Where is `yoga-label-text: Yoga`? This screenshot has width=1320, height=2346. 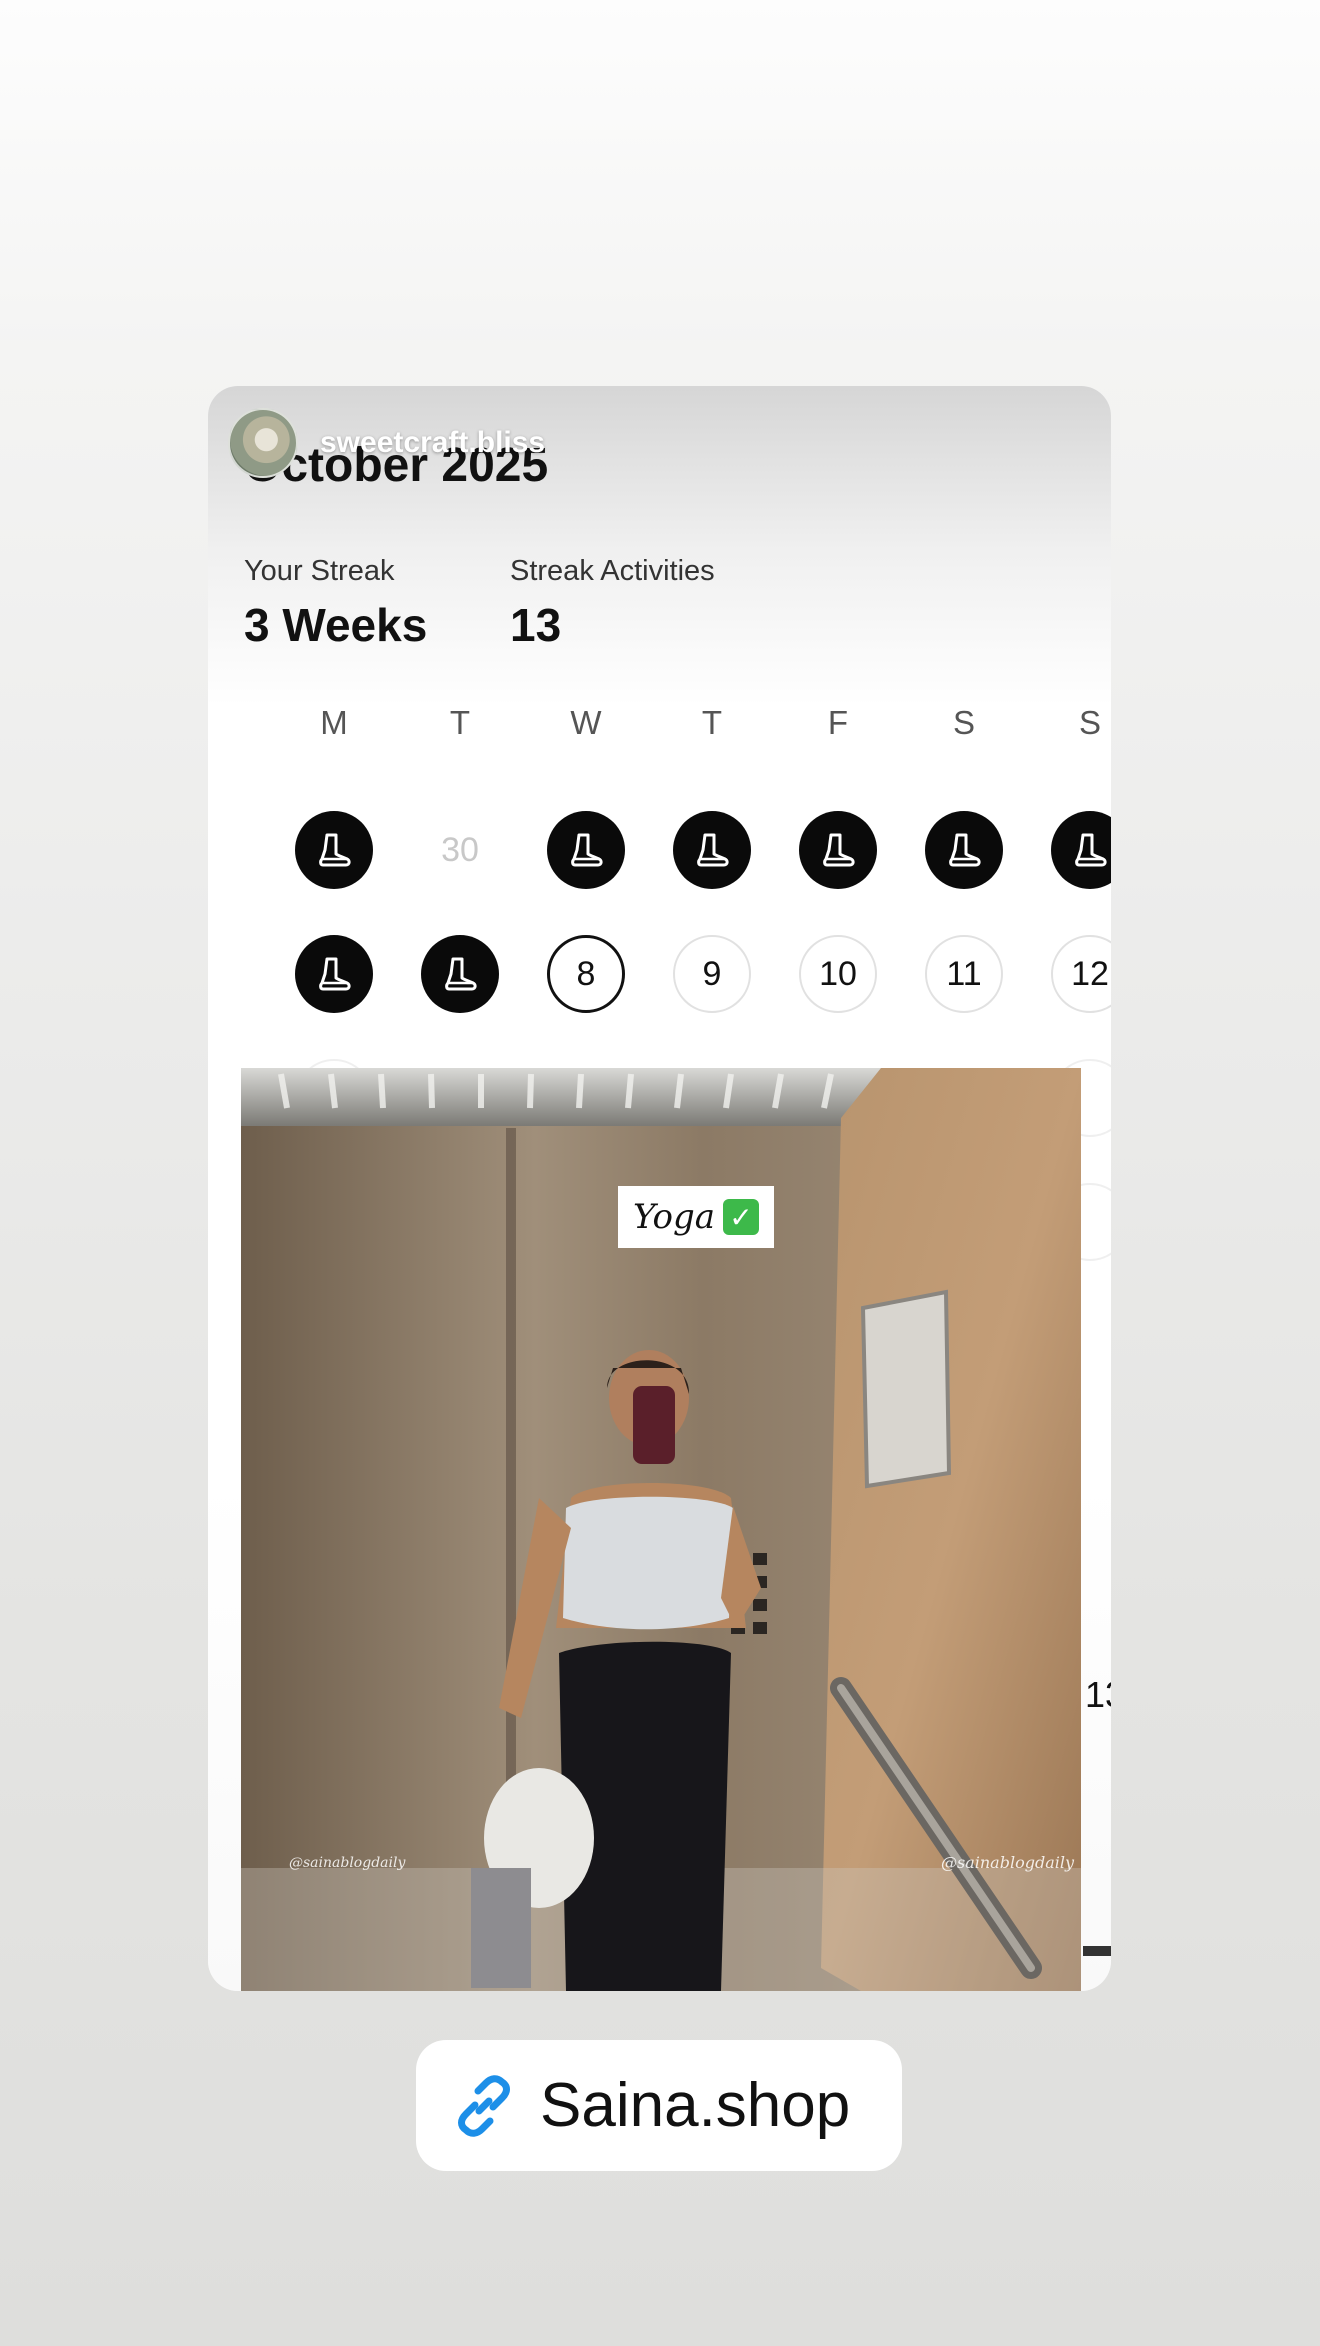
yoga-label-text: Yoga is located at coordinates (674, 1217).